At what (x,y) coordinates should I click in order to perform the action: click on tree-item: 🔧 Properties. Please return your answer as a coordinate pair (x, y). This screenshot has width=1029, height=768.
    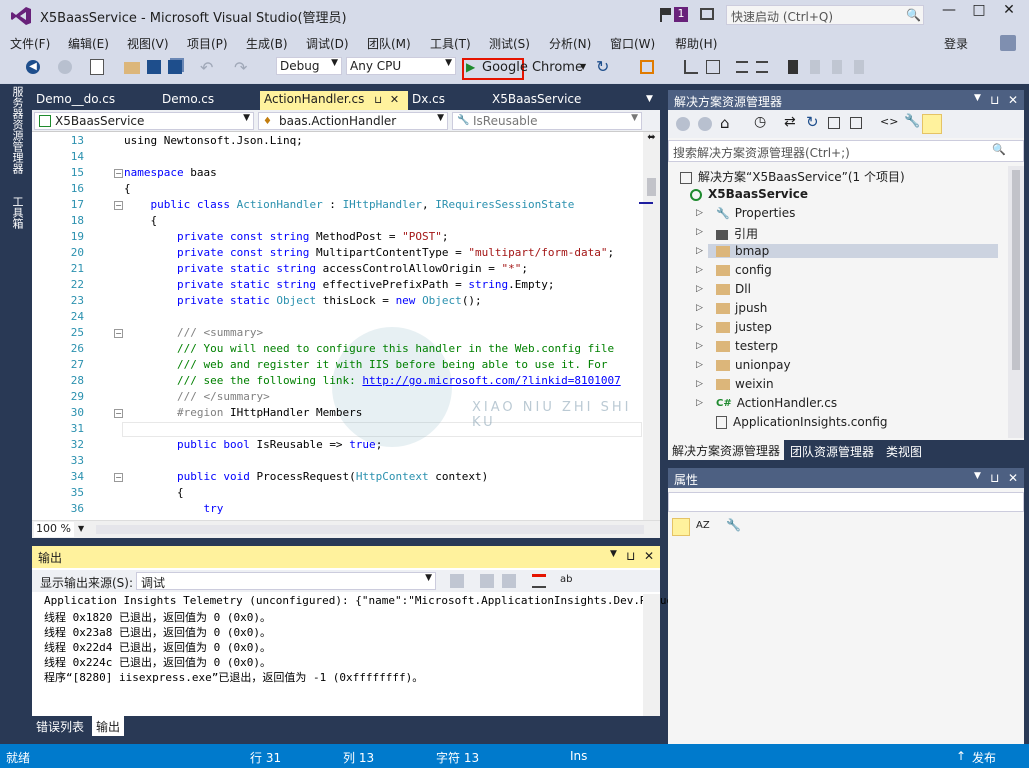
    Looking at the image, I should click on (755, 213).